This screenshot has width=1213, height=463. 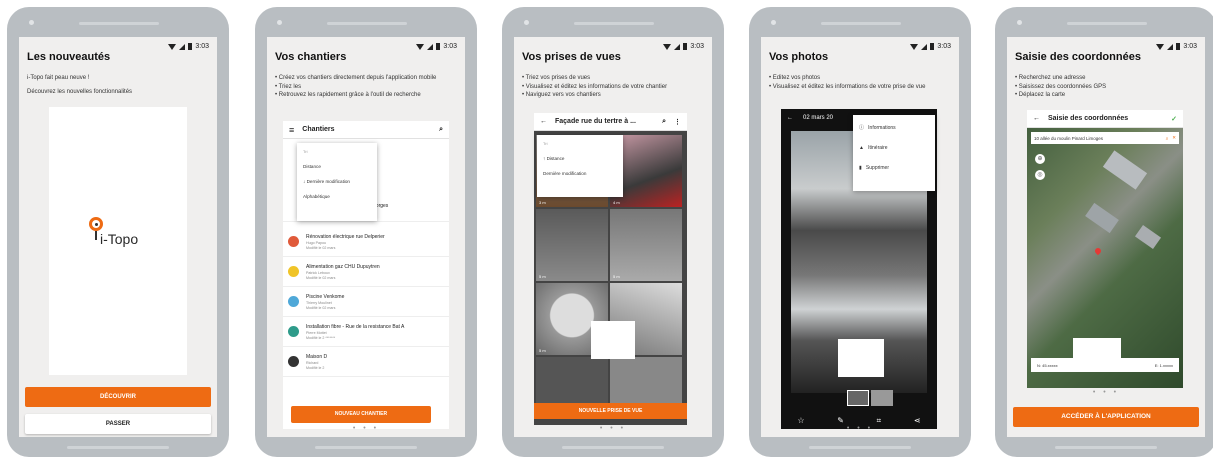 I want to click on bullet: • Saisissez des coordonnées GPS, so click(x=1061, y=86).